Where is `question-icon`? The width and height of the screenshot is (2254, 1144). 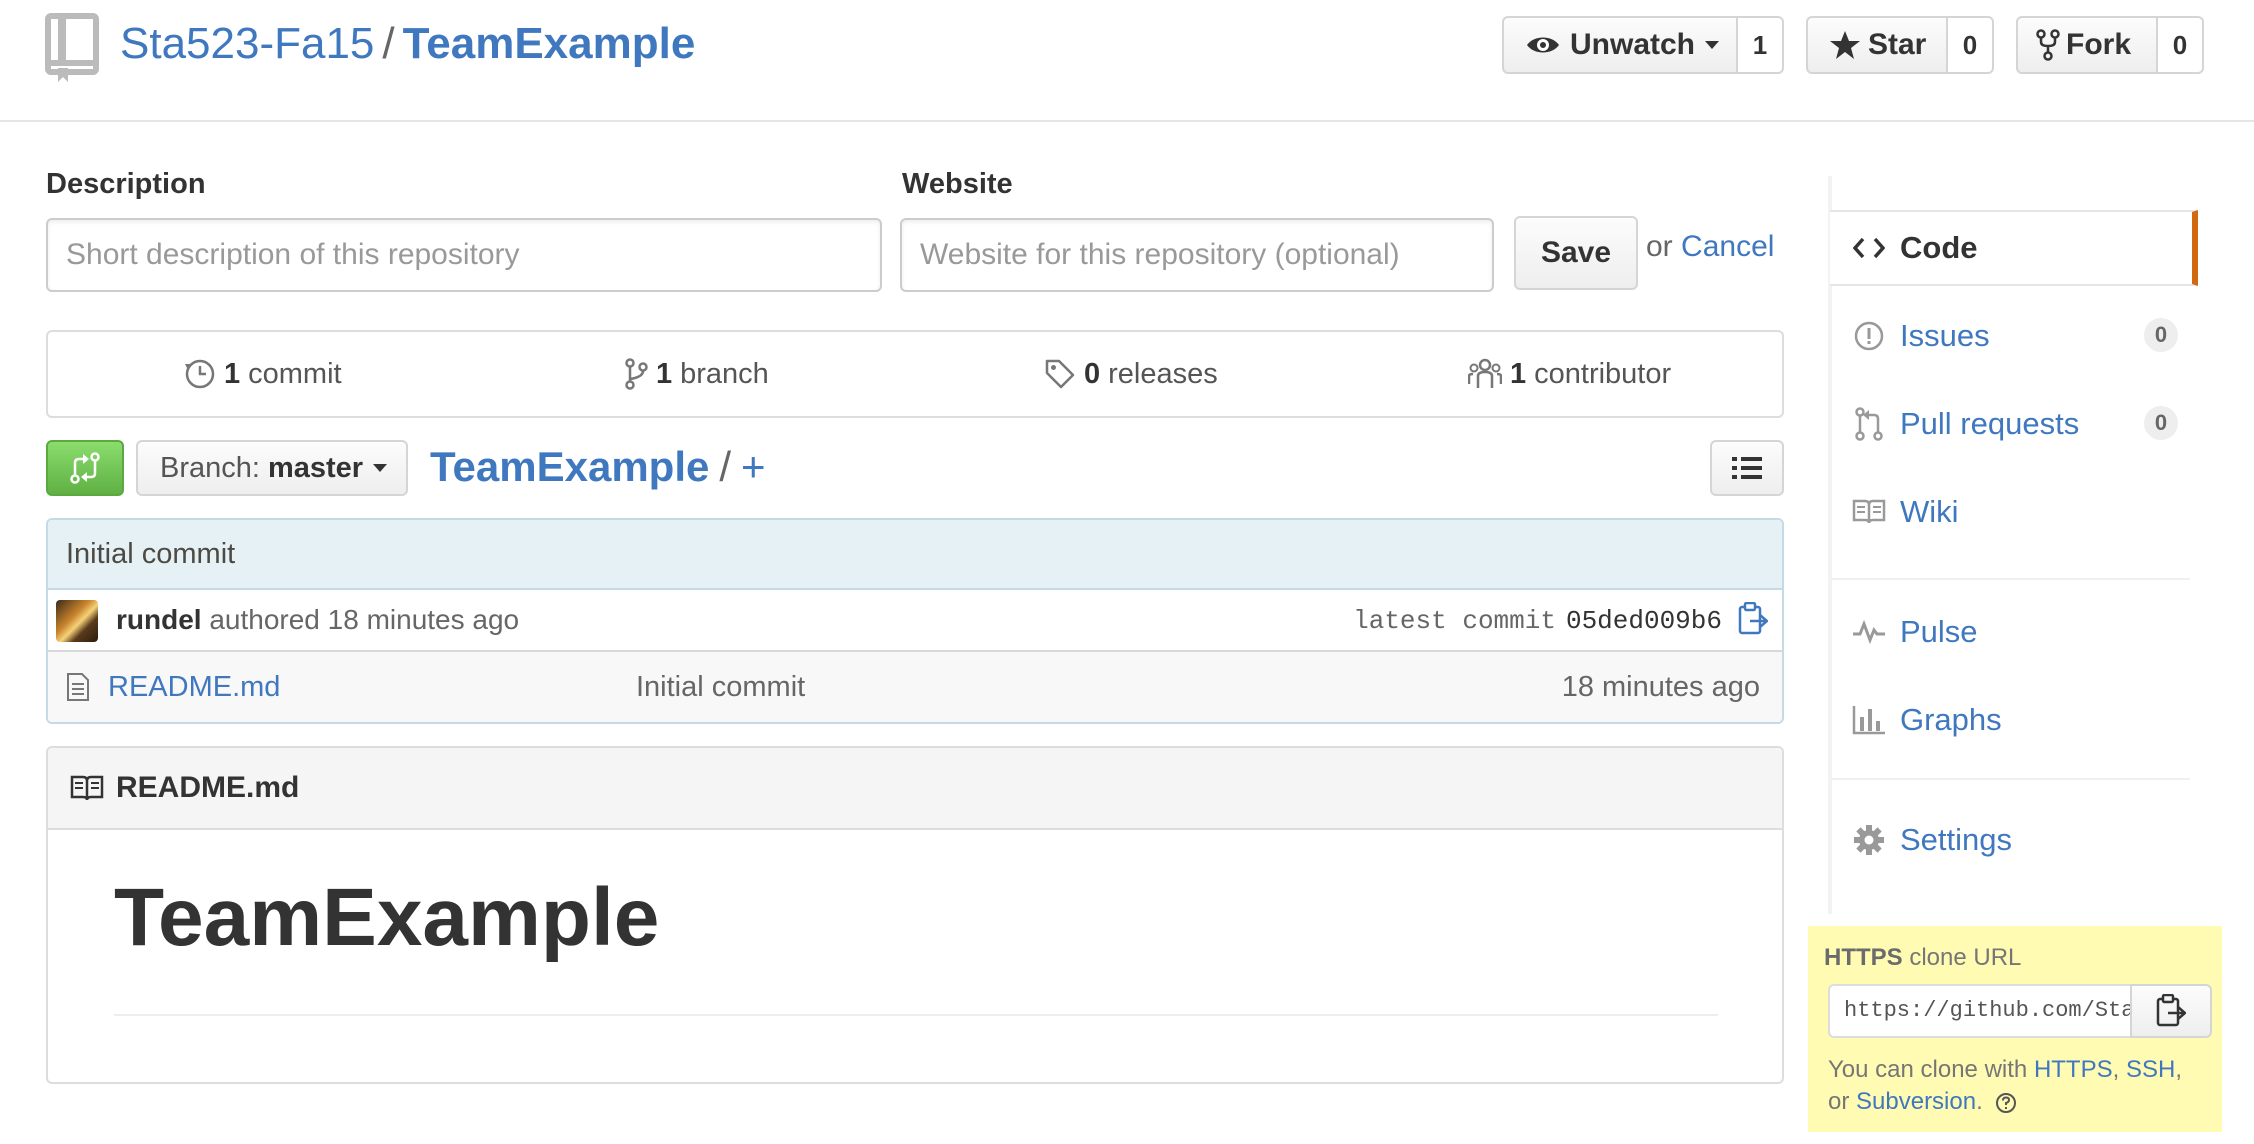 question-icon is located at coordinates (2006, 1103).